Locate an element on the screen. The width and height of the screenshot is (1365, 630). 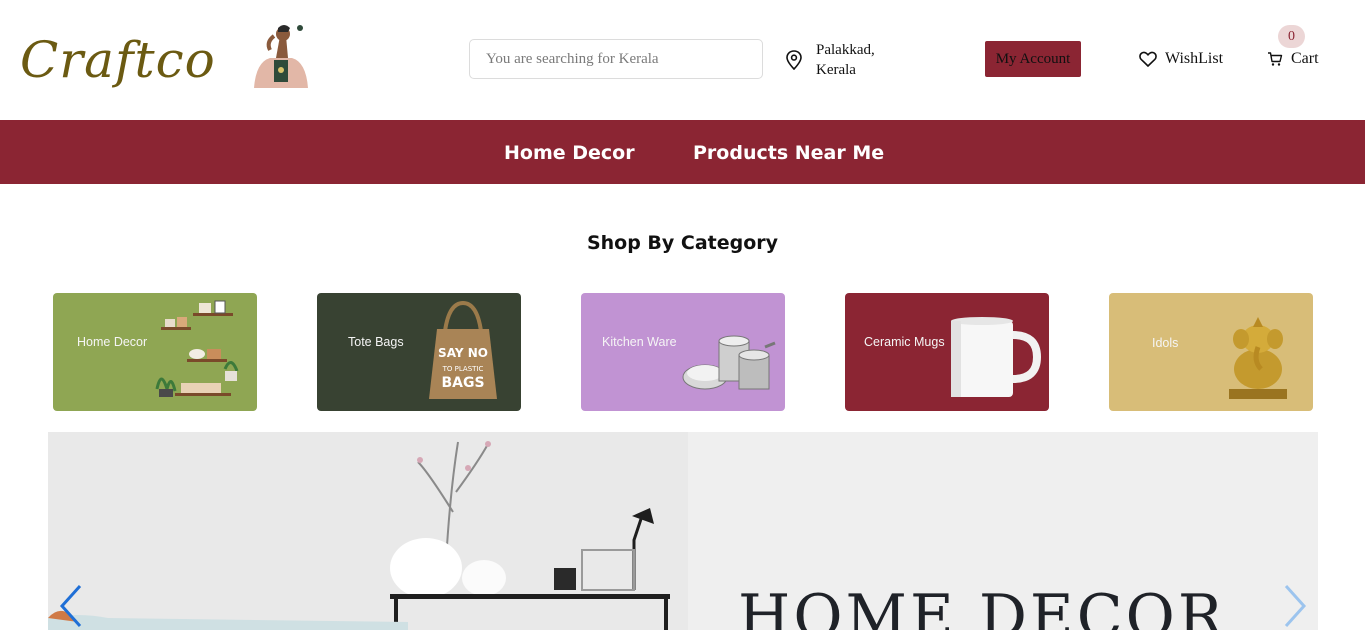
banner-headline: HOME DECOR is located at coordinates (982, 606).